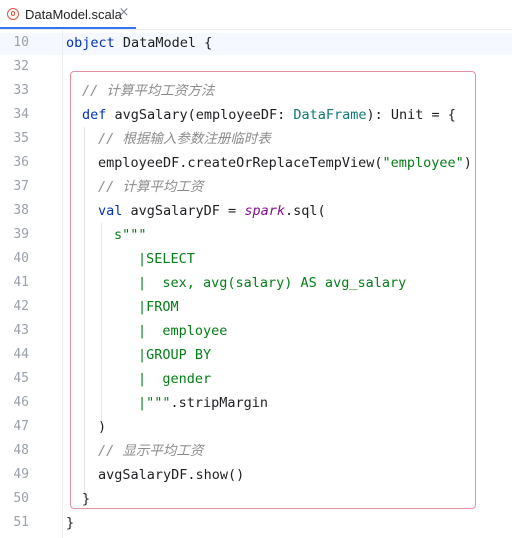 The height and width of the screenshot is (538, 512). Describe the element at coordinates (256, 355) in the screenshot. I see `code-line: 44 |GROUP BY` at that location.